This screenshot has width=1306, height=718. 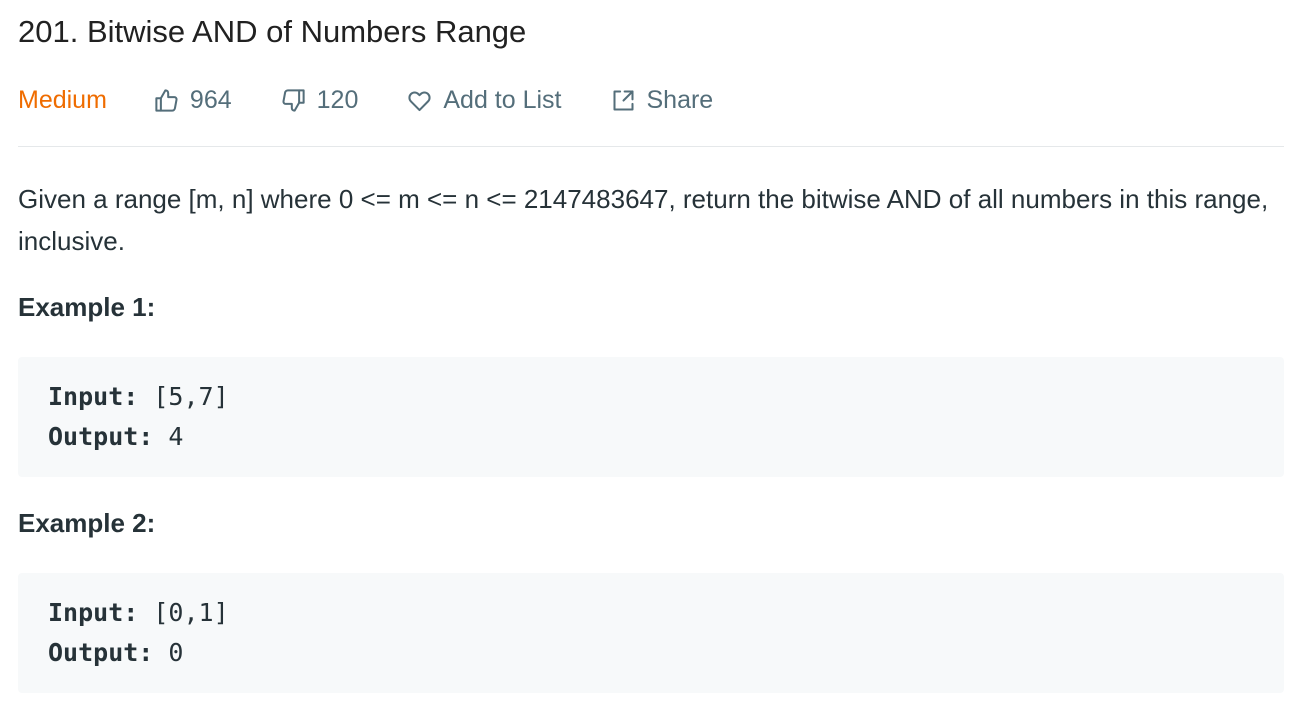 What do you see at coordinates (166, 100) in the screenshot?
I see `thumbs-up-icon` at bounding box center [166, 100].